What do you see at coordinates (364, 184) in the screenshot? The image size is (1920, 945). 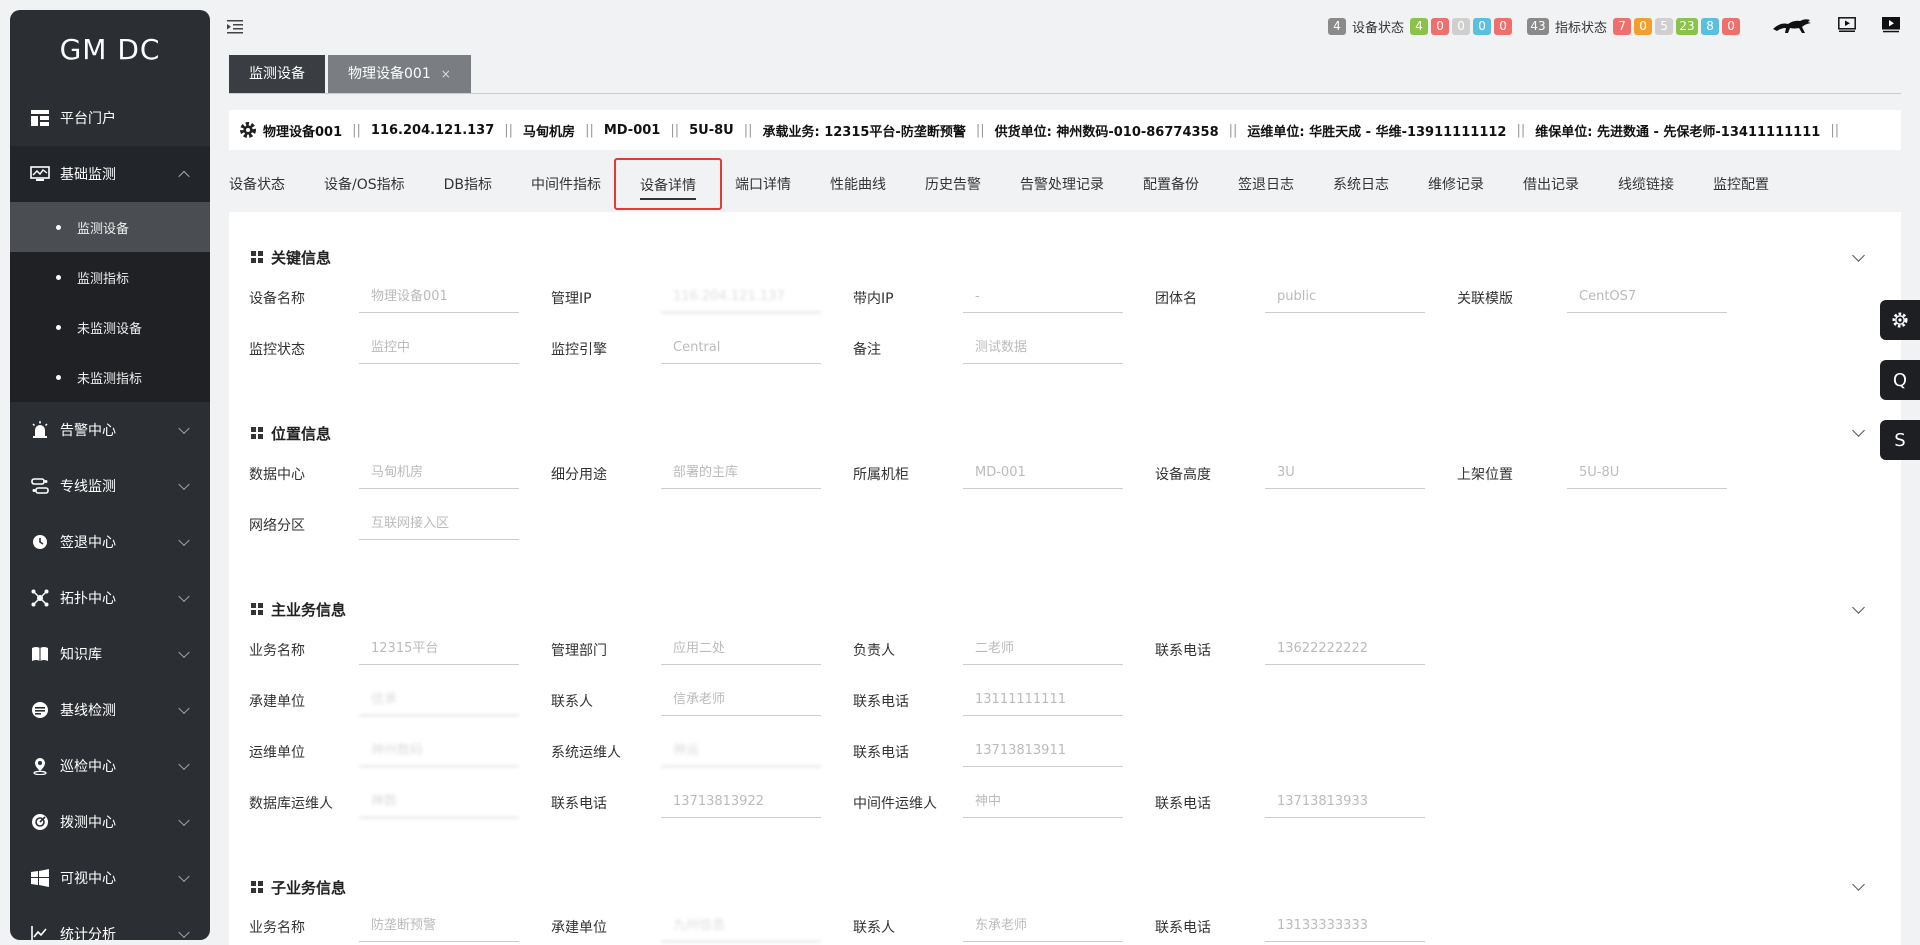 I see `subtab-device-os-metrics: 设备/OS指标` at bounding box center [364, 184].